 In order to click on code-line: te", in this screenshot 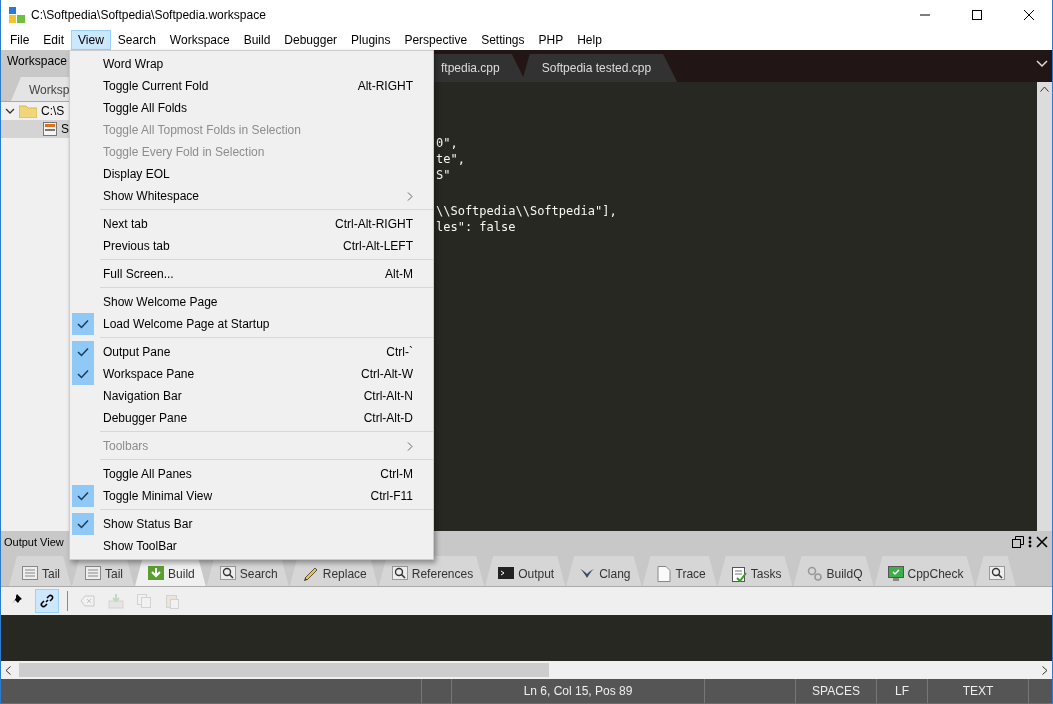, I will do `click(451, 159)`.